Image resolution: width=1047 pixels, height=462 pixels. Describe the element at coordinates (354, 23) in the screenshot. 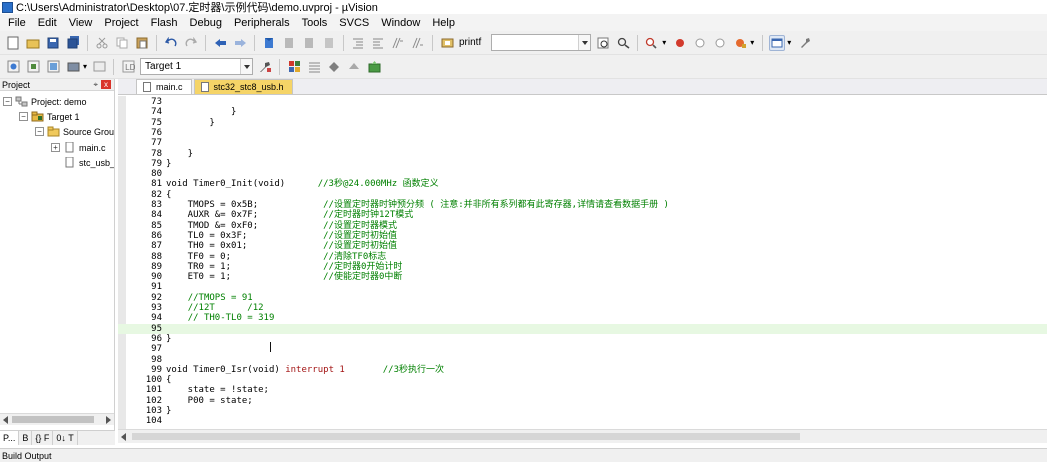

I see `menu-svcs: SVCS` at that location.